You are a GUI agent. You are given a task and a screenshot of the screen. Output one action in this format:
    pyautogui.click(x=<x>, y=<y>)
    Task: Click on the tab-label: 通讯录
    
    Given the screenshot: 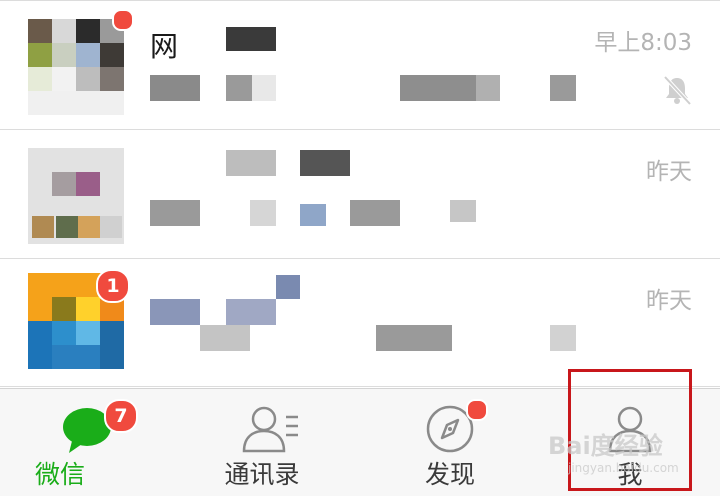 What is the action you would take?
    pyautogui.click(x=262, y=474)
    